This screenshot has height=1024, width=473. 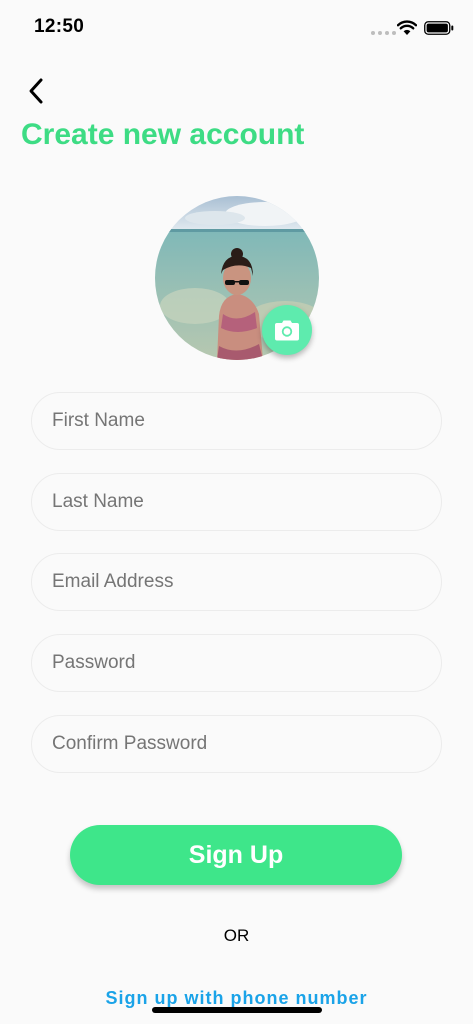 I want to click on battery-icon, so click(x=439, y=28).